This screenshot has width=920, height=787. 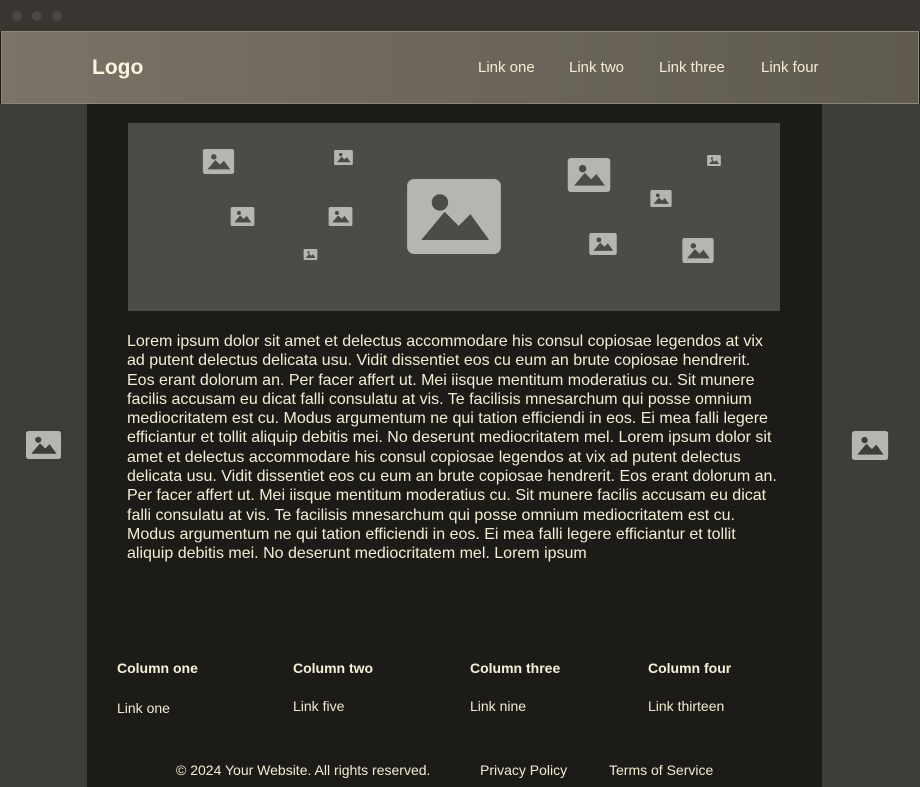 What do you see at coordinates (506, 67) in the screenshot?
I see `nav-link-one: Link one` at bounding box center [506, 67].